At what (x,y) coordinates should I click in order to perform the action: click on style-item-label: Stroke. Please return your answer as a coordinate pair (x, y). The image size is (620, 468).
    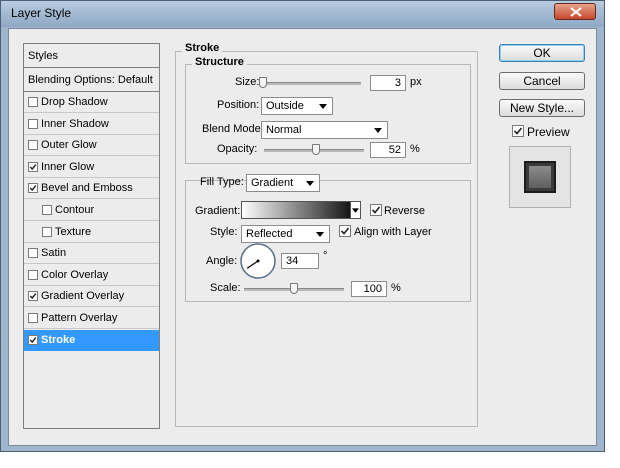
    Looking at the image, I should click on (58, 339).